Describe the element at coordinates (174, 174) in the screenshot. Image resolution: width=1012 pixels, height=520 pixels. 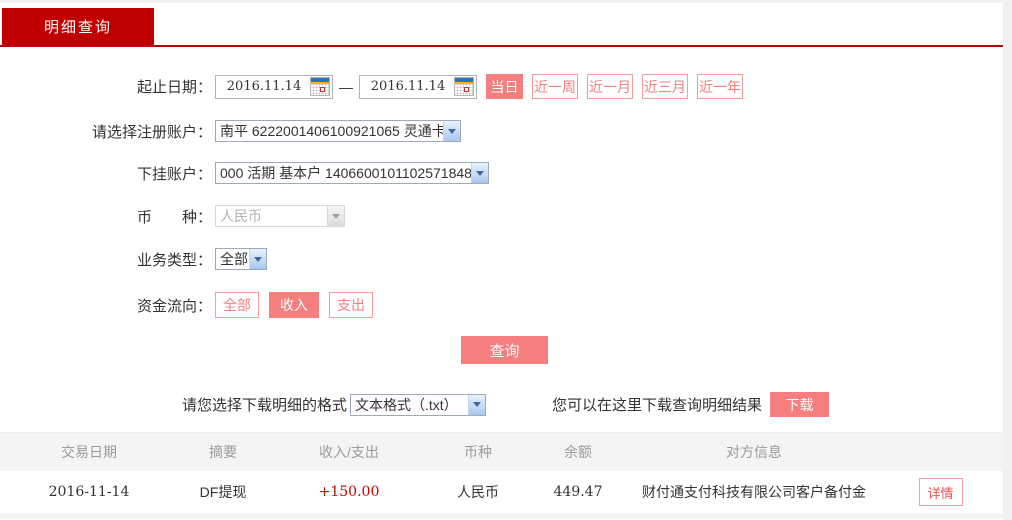
I see `sub-account-label: 下挂账户：` at that location.